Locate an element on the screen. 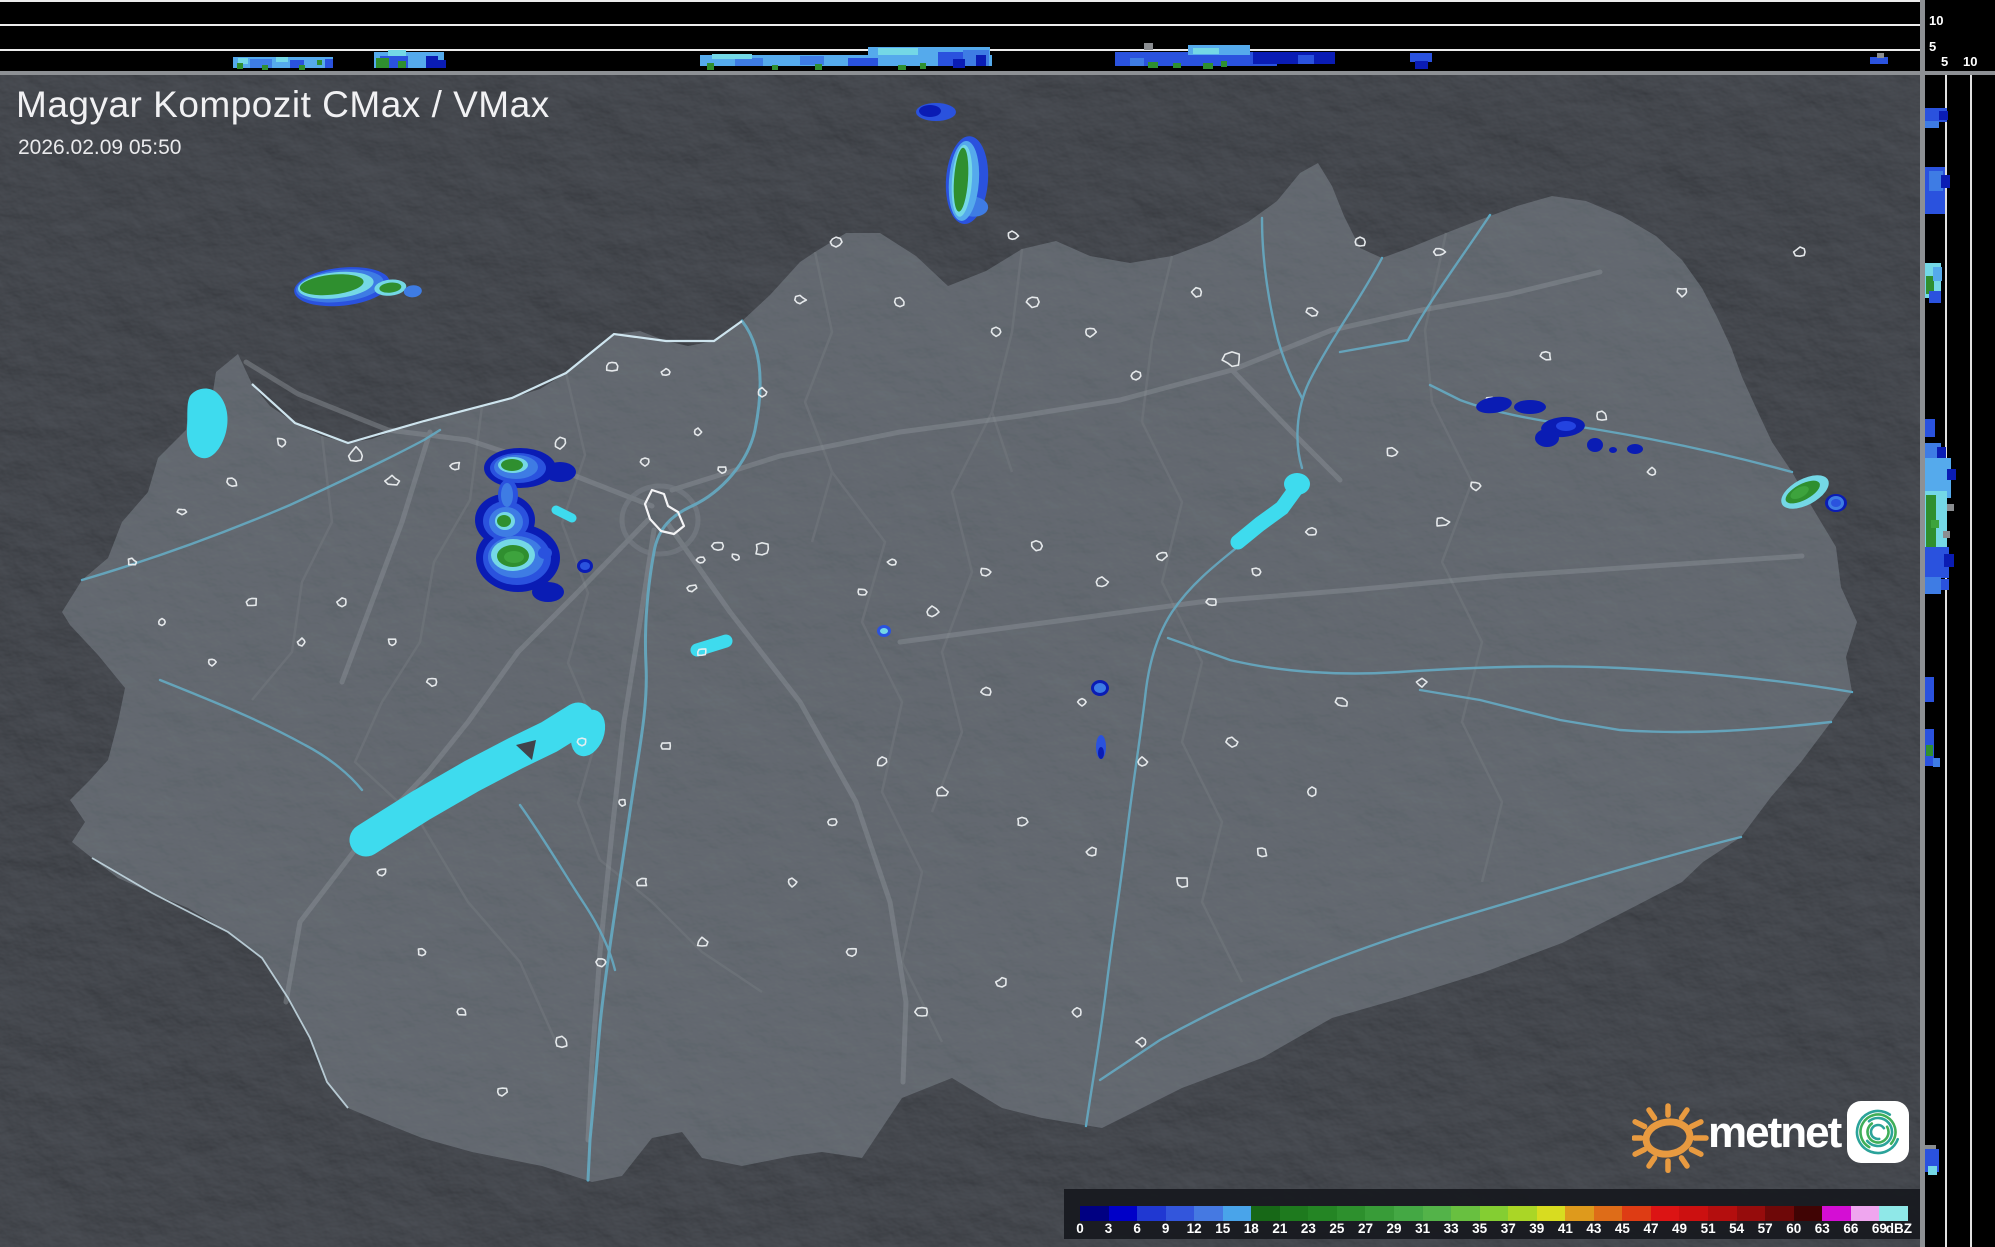 Image resolution: width=1995 pixels, height=1247 pixels. dbz-tick-label: 41 is located at coordinates (1565, 1228).